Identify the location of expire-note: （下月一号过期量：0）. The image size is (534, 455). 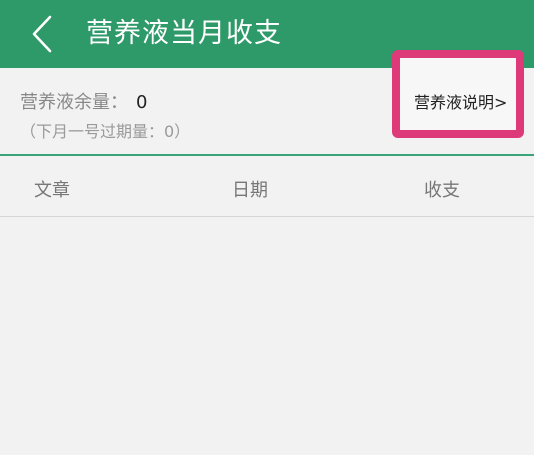
(105, 131).